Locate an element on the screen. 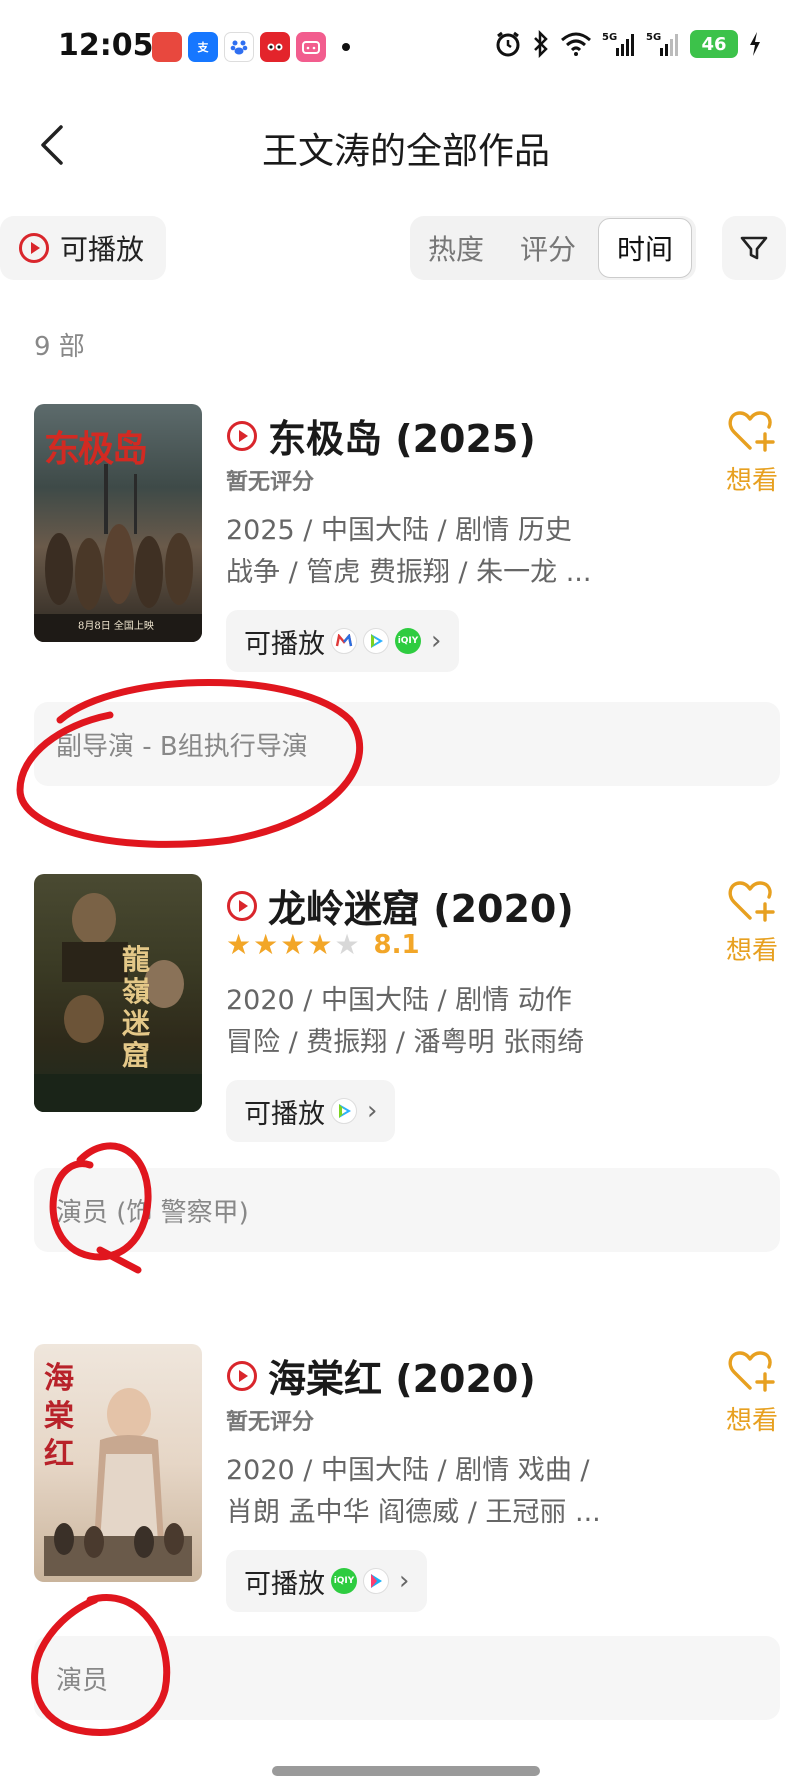 The width and height of the screenshot is (812, 1788). status-time: 12:05 is located at coordinates (106, 45).